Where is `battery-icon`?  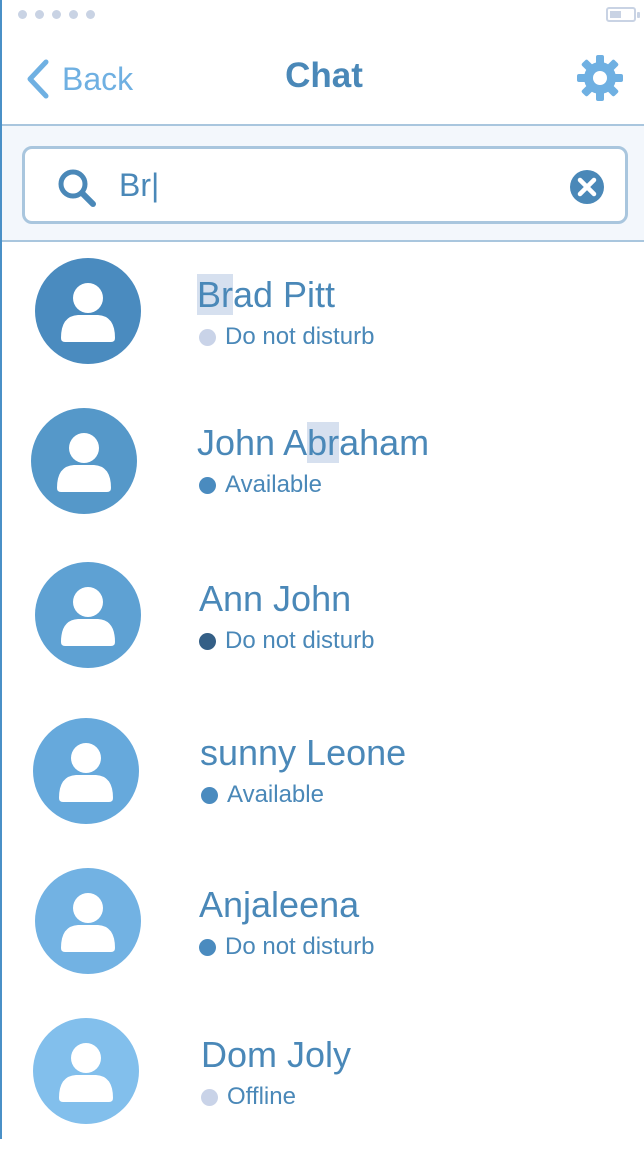
battery-icon is located at coordinates (623, 14).